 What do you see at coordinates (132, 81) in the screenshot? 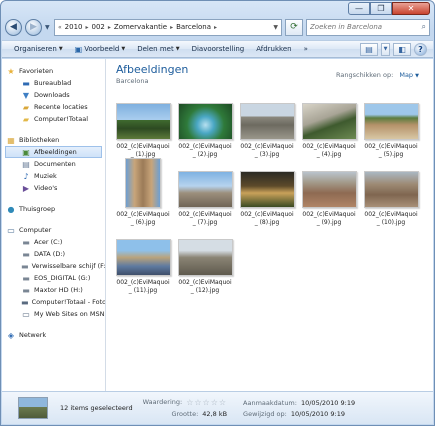
I see `page-subtitle: Barcelona` at bounding box center [132, 81].